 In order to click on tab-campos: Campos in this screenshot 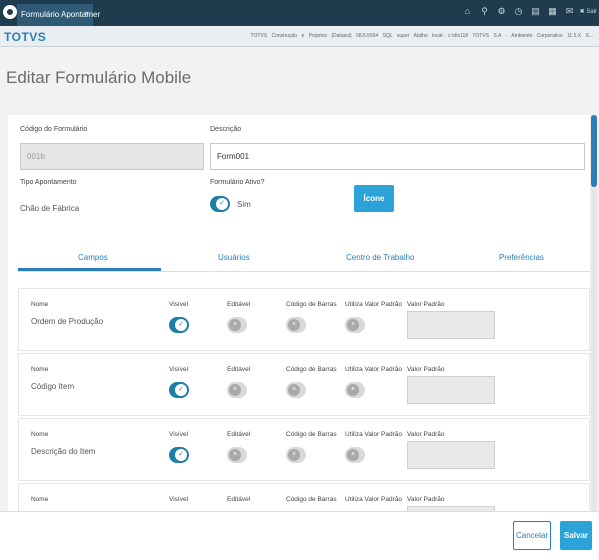, I will do `click(93, 257)`.